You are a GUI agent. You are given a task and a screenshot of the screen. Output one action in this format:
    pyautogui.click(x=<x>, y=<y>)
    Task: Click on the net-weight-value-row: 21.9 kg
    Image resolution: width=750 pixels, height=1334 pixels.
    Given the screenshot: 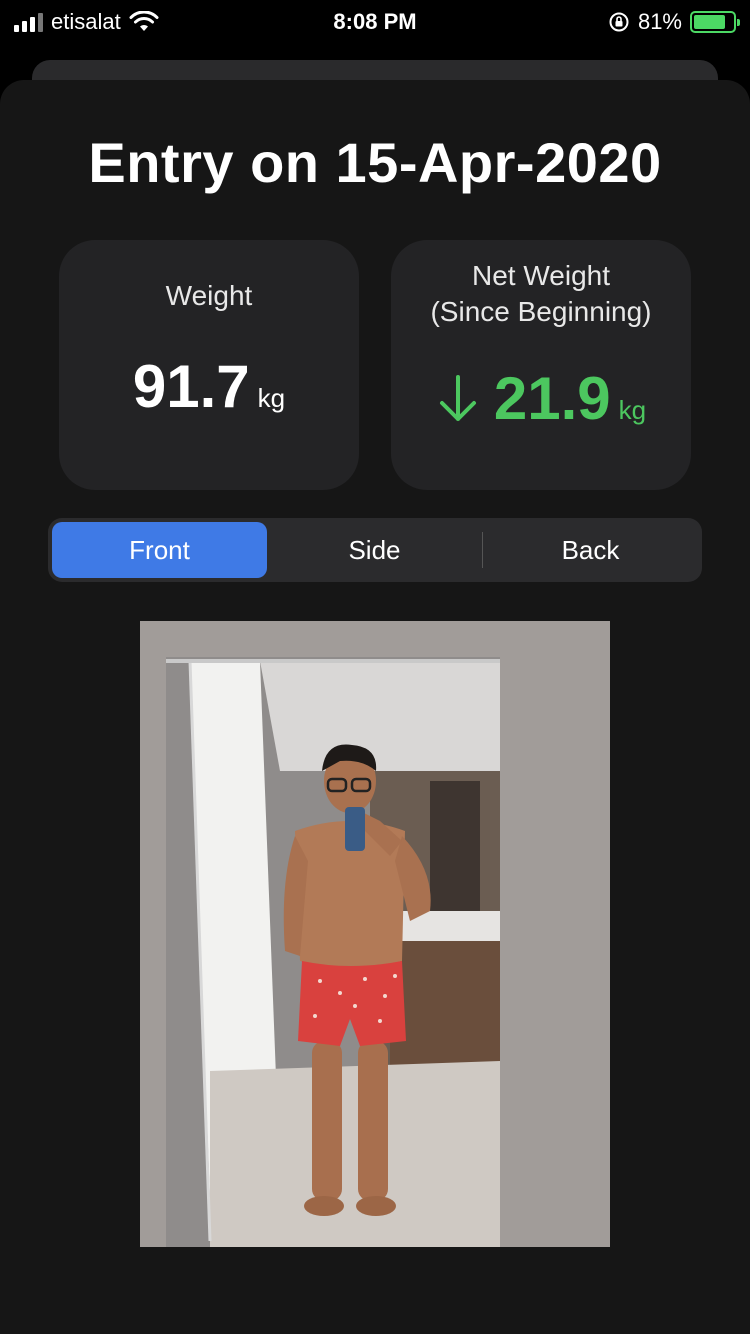 What is the action you would take?
    pyautogui.click(x=541, y=398)
    